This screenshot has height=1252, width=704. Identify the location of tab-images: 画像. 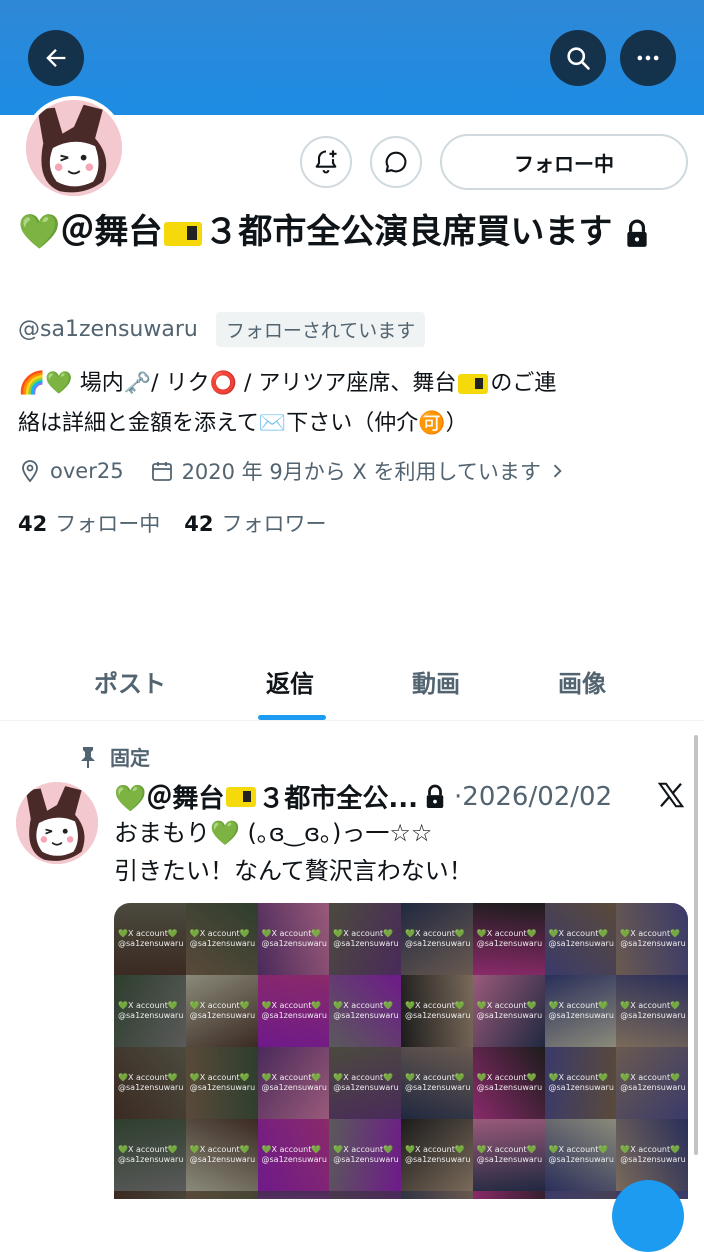
(582, 681).